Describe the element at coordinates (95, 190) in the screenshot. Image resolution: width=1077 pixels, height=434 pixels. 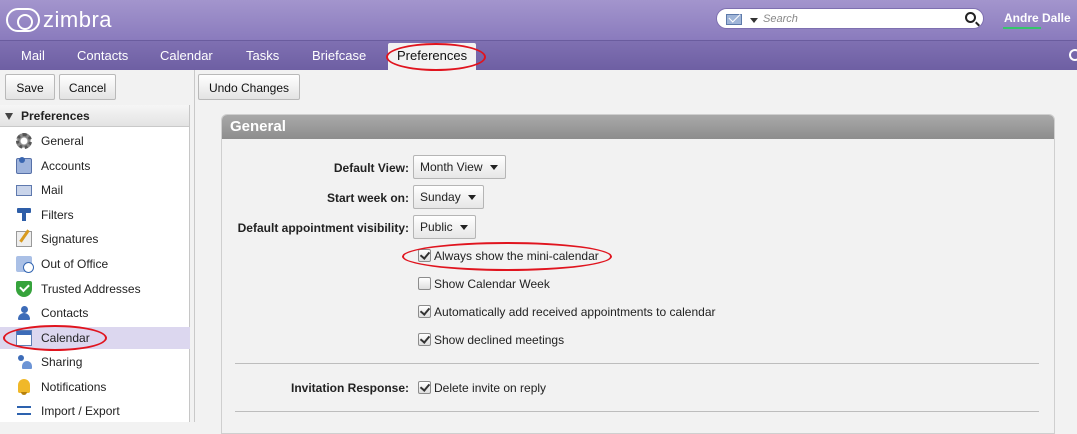
I see `sidebar-item-mail: Mail` at that location.